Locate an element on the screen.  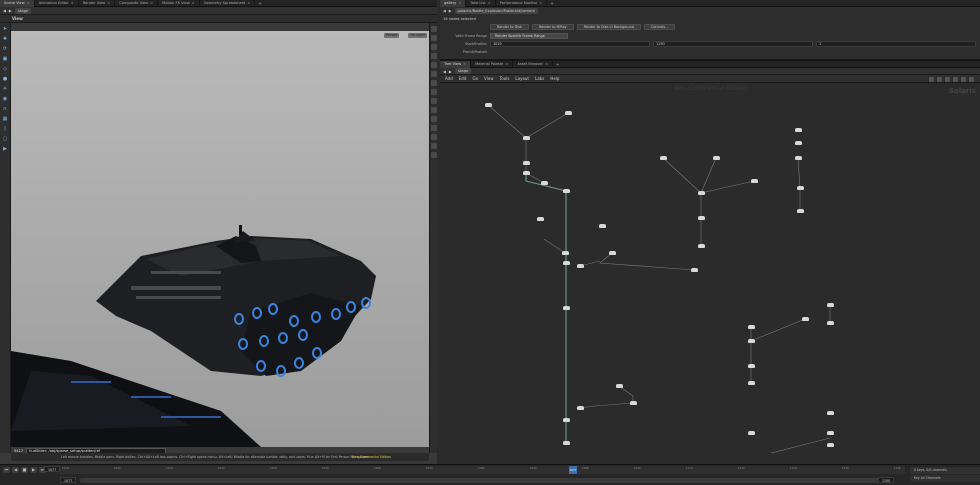
first-frame-icon: ⏮ is located at coordinates (6, 470).